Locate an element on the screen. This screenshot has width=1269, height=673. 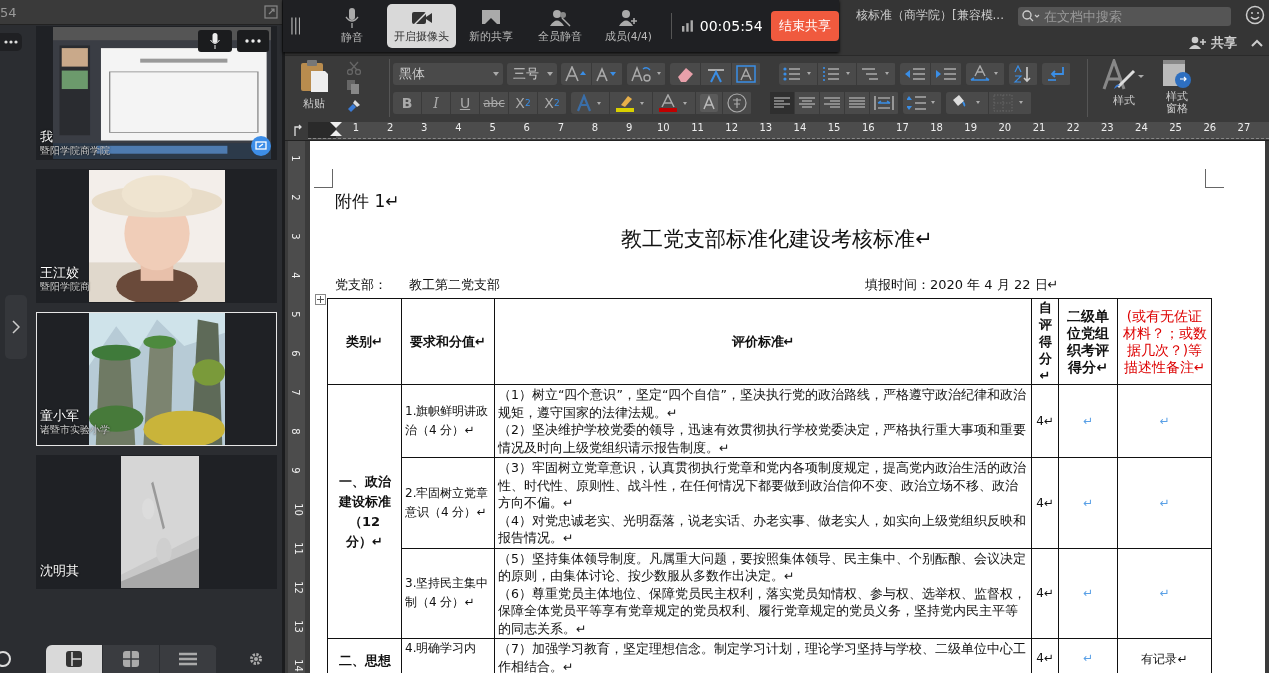
ruler-number: 7 is located at coordinates (295, 392).